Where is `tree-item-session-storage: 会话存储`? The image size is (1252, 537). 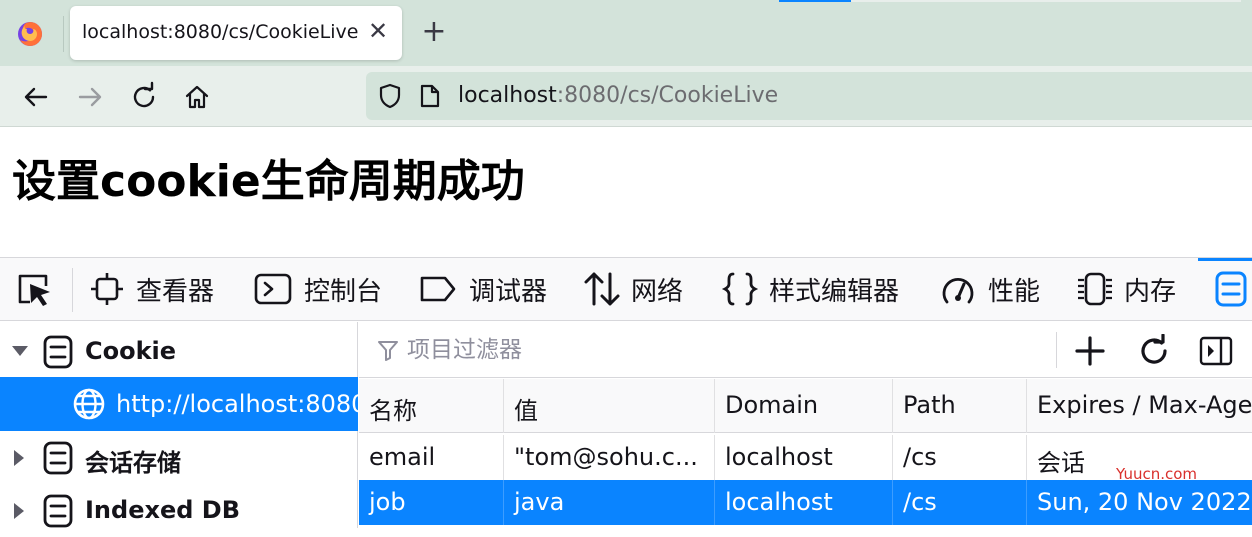
tree-item-session-storage: 会话存储 is located at coordinates (179, 457).